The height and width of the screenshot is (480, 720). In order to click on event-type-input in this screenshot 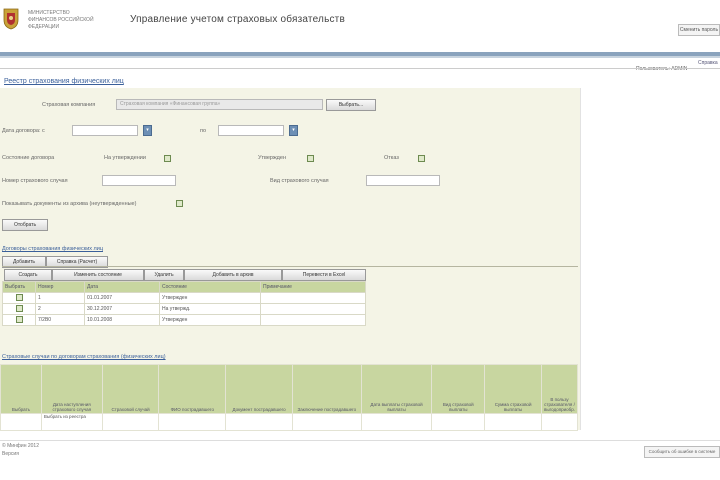, I will do `click(403, 180)`.